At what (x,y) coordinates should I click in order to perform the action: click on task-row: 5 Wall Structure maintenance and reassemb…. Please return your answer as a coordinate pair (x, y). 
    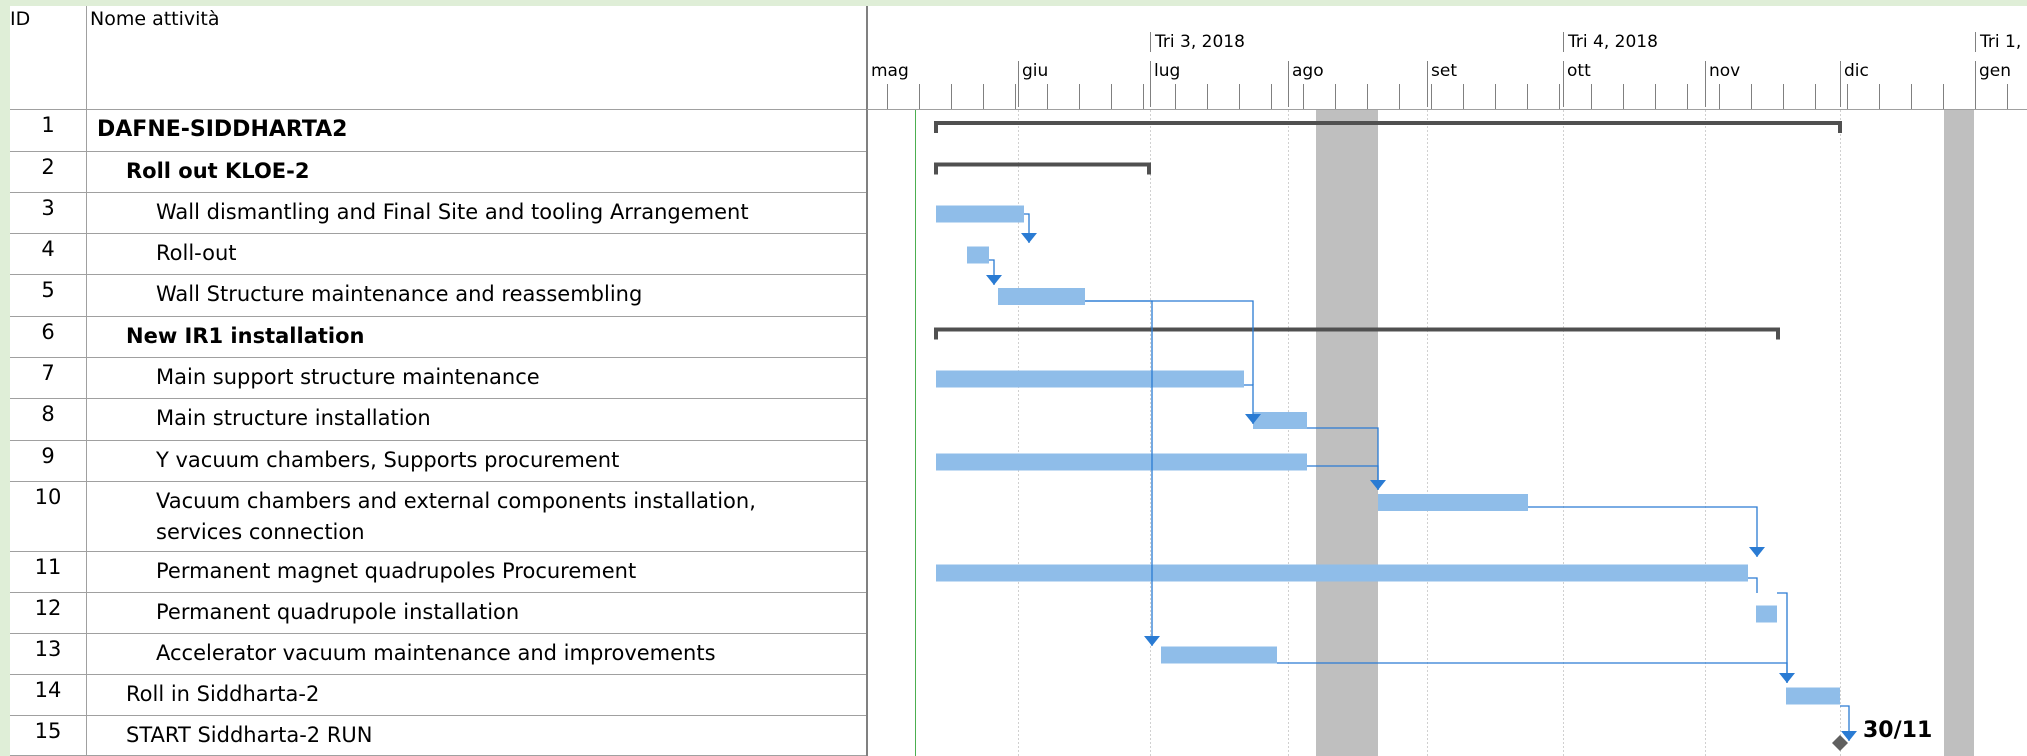
    Looking at the image, I should click on (438, 296).